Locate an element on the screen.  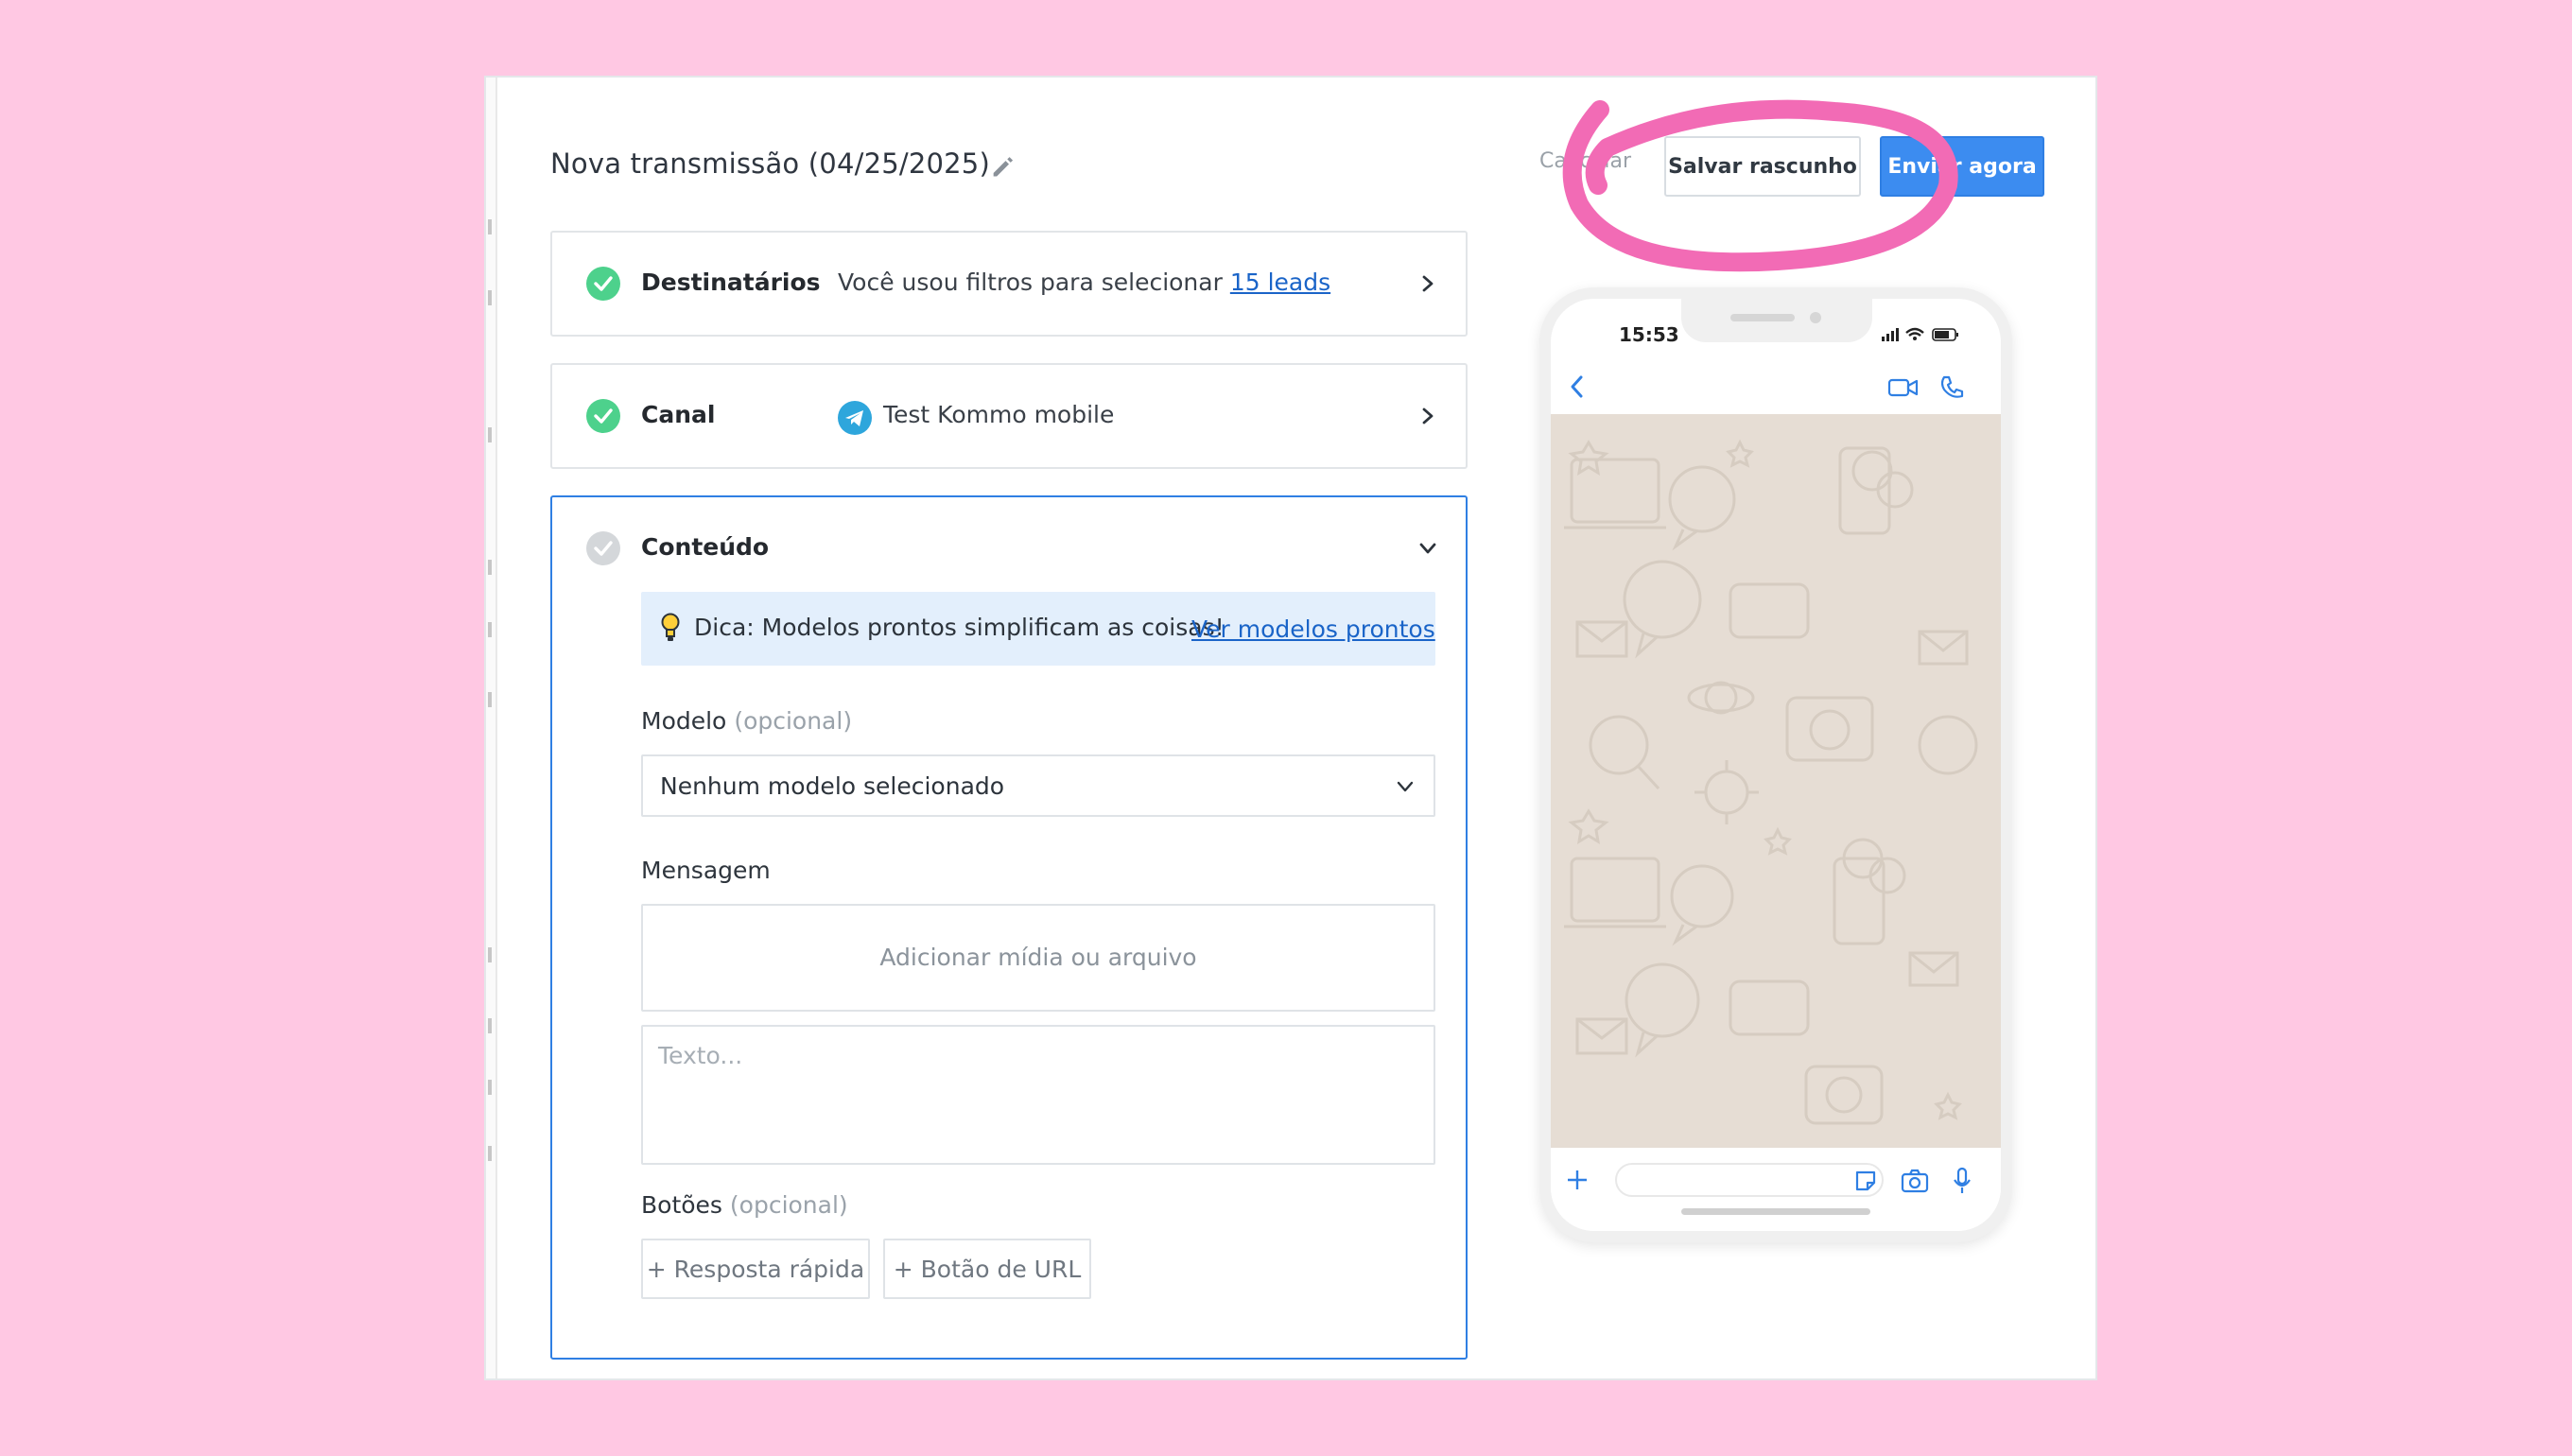
model-optional: (opcional) is located at coordinates (793, 721).